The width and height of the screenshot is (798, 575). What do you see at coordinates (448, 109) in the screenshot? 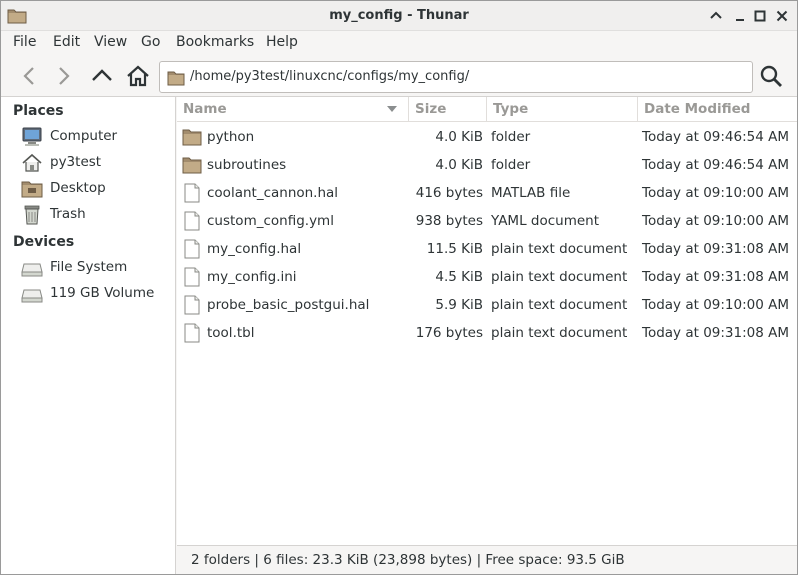
I see `column-size: Size` at bounding box center [448, 109].